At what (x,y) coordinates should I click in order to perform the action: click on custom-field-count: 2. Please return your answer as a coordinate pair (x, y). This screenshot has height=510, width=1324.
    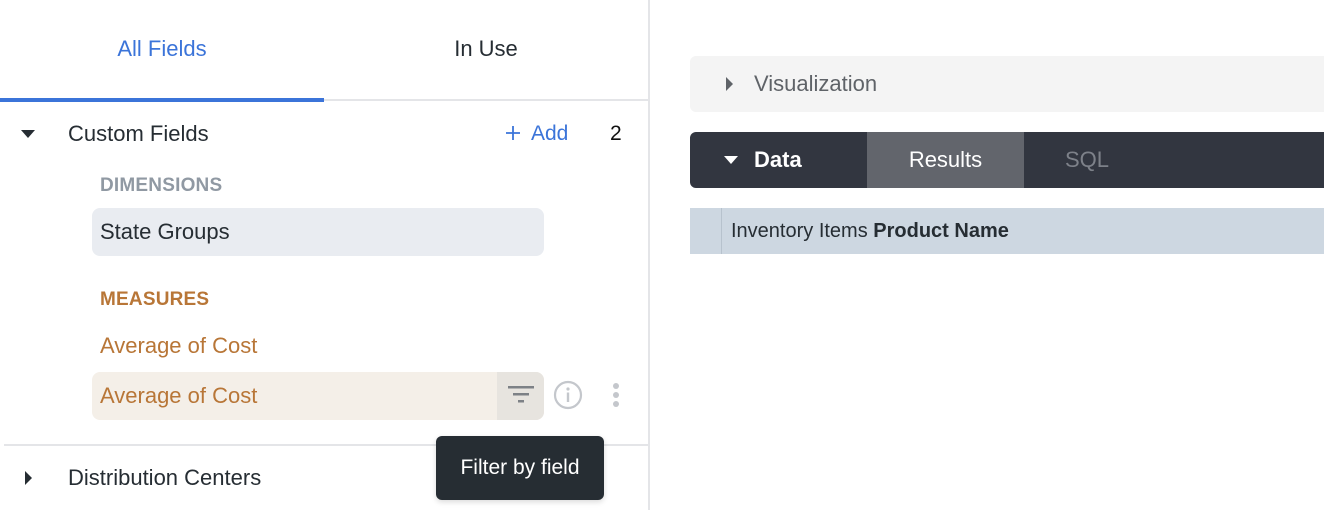
    Looking at the image, I should click on (616, 133).